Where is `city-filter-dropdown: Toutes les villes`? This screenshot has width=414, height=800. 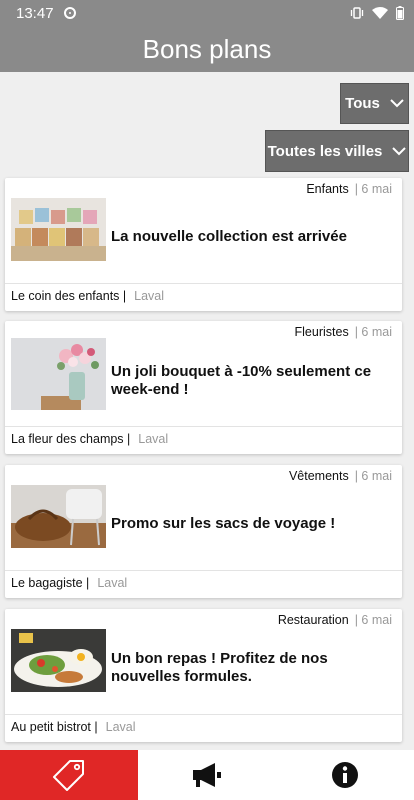
city-filter-dropdown: Toutes les villes is located at coordinates (337, 151).